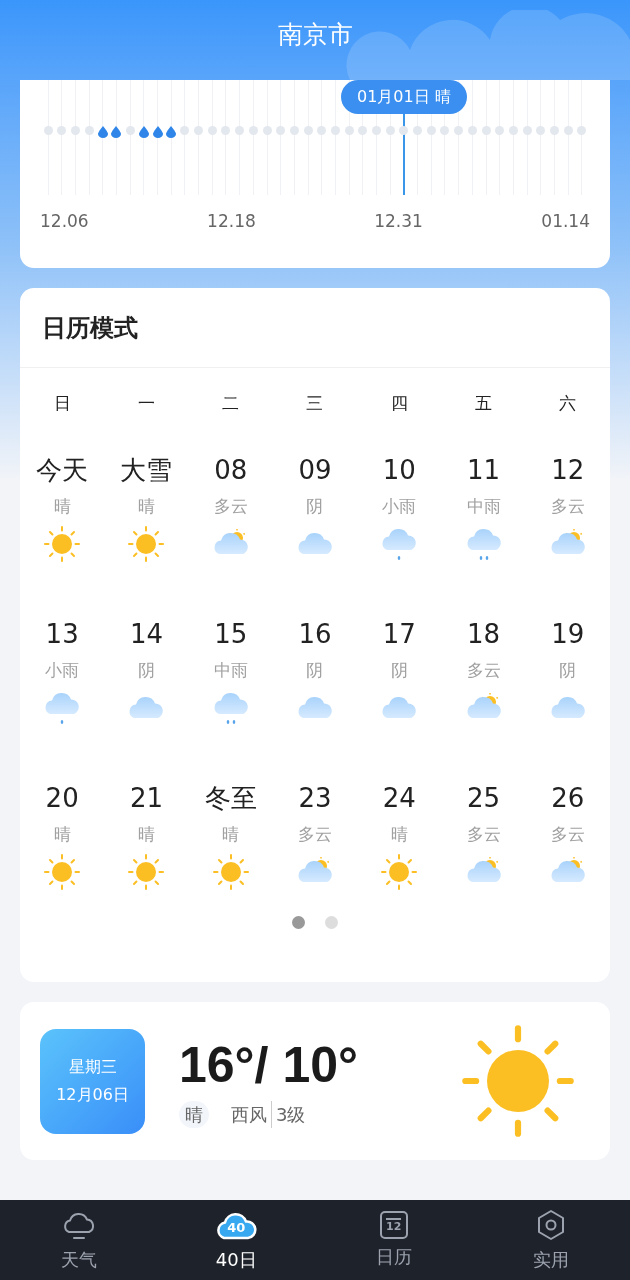  I want to click on day-label: 21, so click(146, 798).